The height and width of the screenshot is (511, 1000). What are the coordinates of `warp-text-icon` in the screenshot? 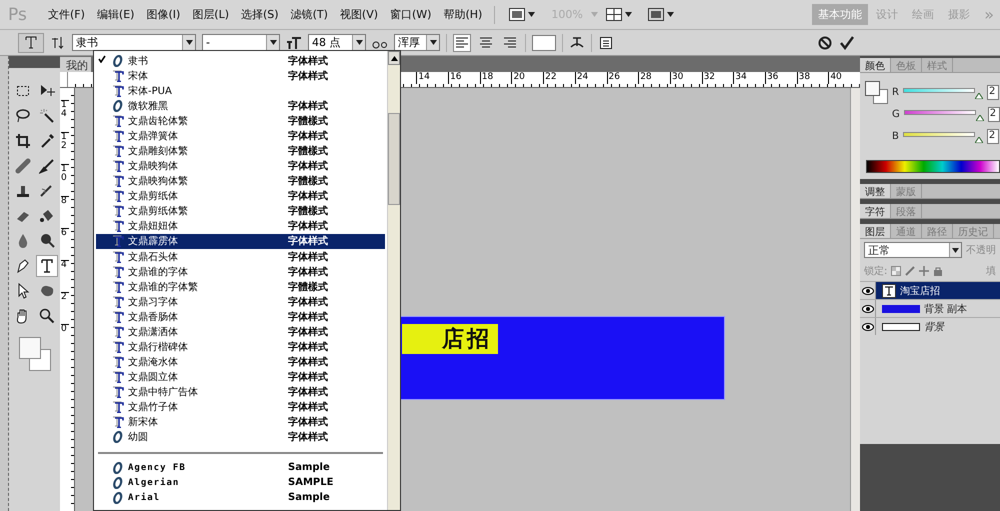 It's located at (577, 42).